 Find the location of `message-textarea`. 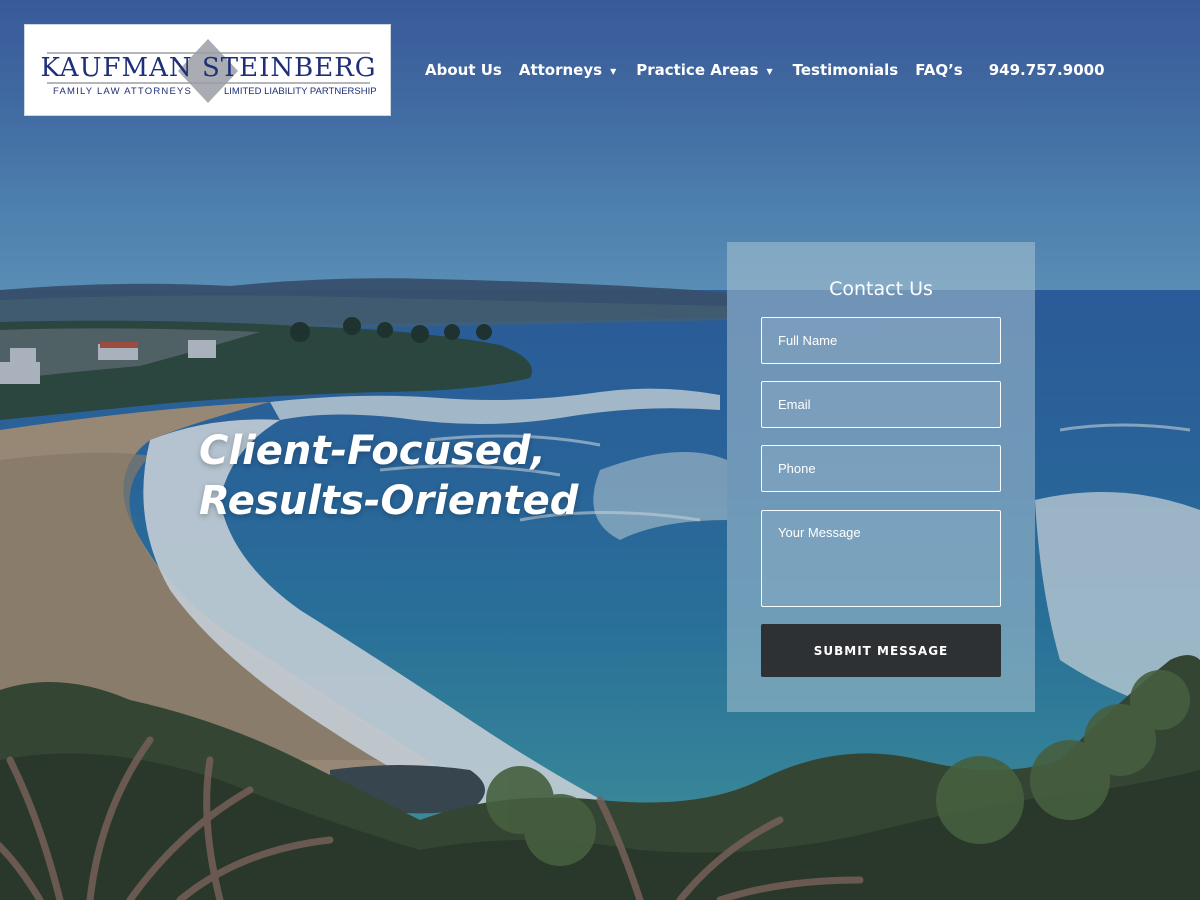

message-textarea is located at coordinates (881, 558).